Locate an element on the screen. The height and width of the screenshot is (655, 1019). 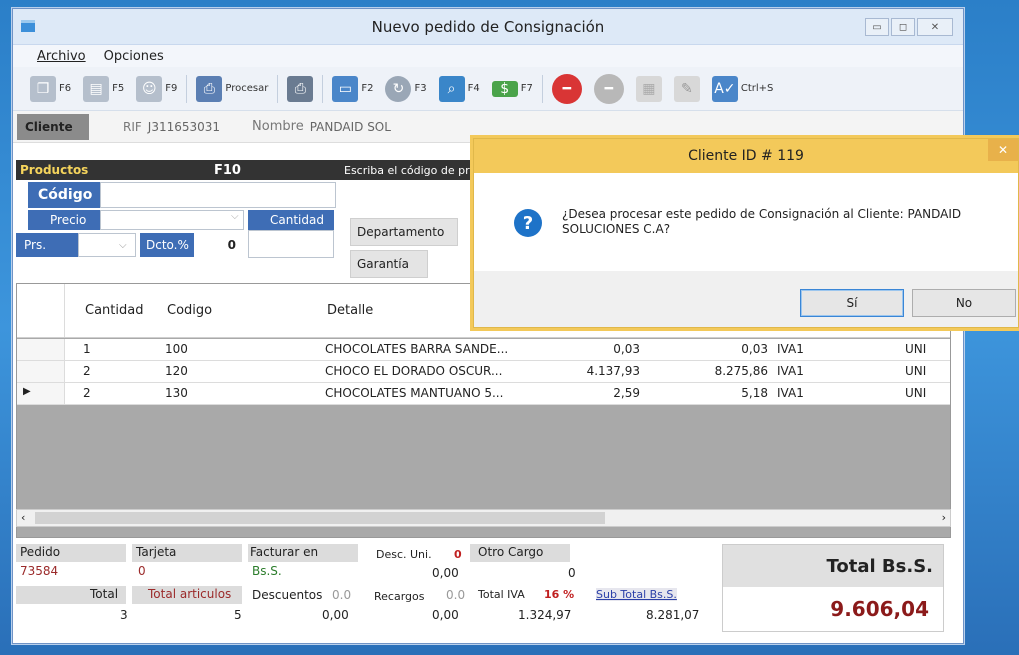
grid-icon: ▦ is located at coordinates (648, 88).